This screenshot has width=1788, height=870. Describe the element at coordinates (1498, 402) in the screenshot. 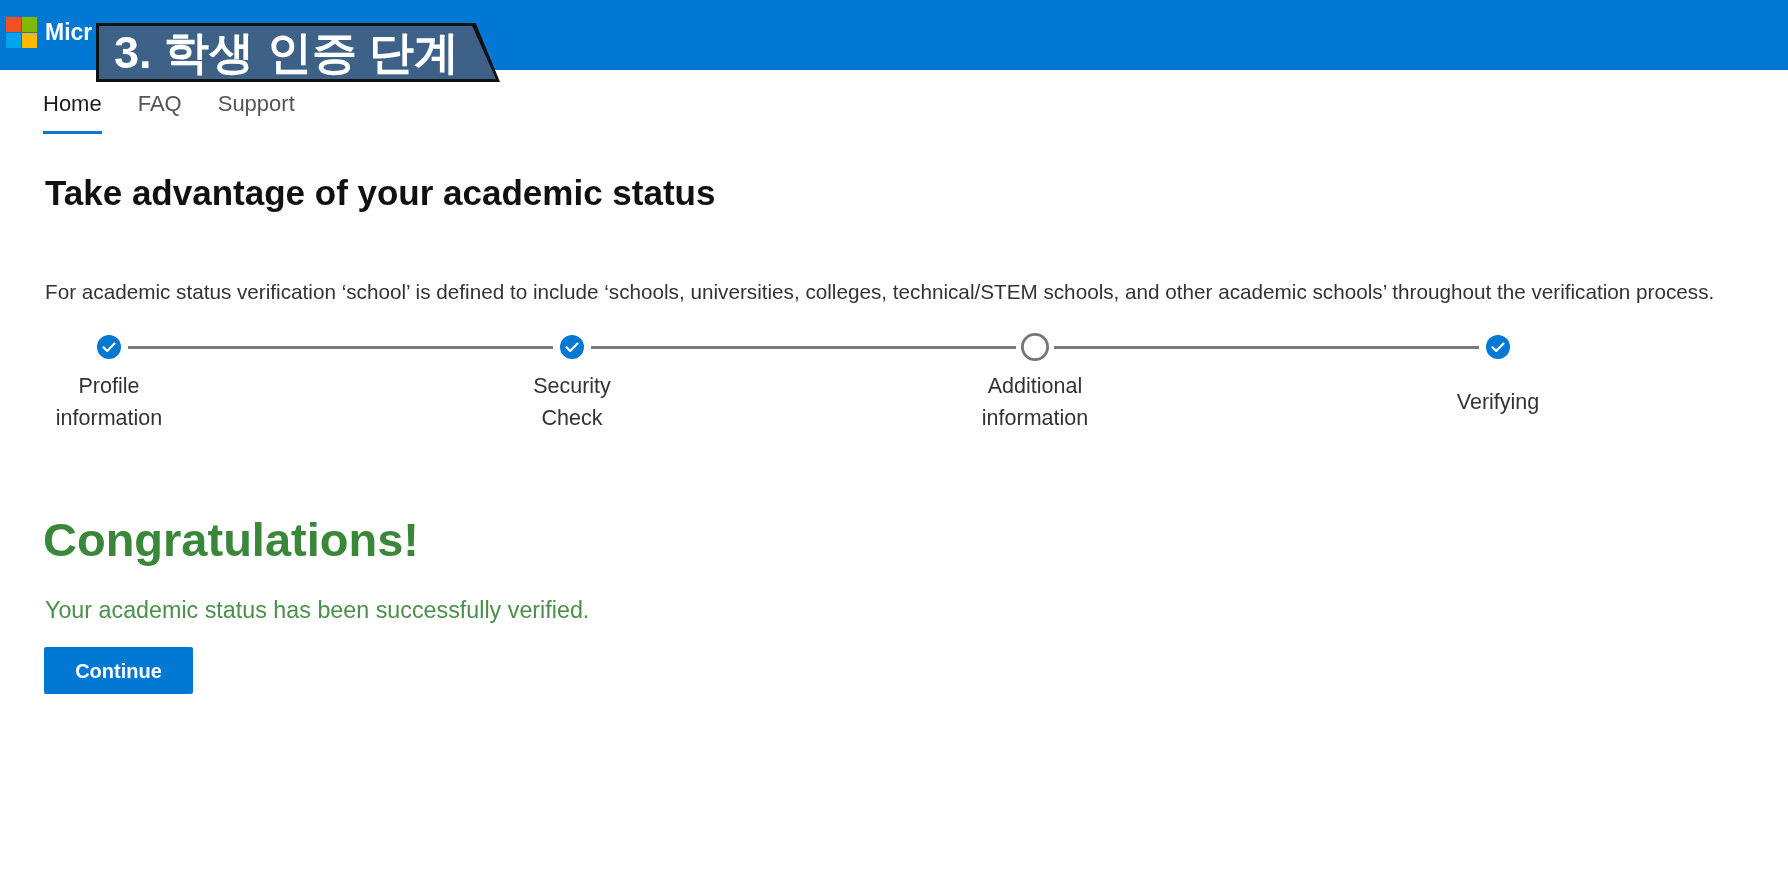

I see `step-label: Verifying` at that location.